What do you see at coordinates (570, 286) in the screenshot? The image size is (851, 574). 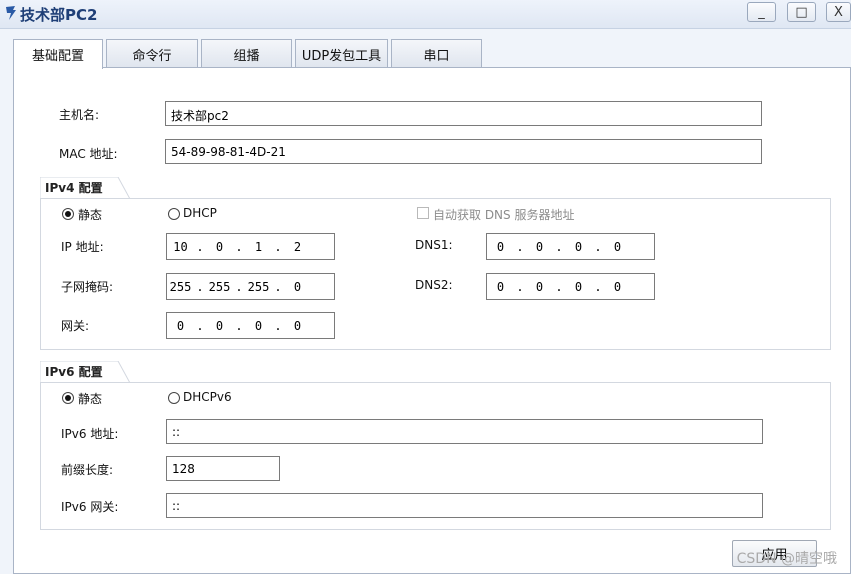 I see `dns2-input: 0. 0. 0. 0` at bounding box center [570, 286].